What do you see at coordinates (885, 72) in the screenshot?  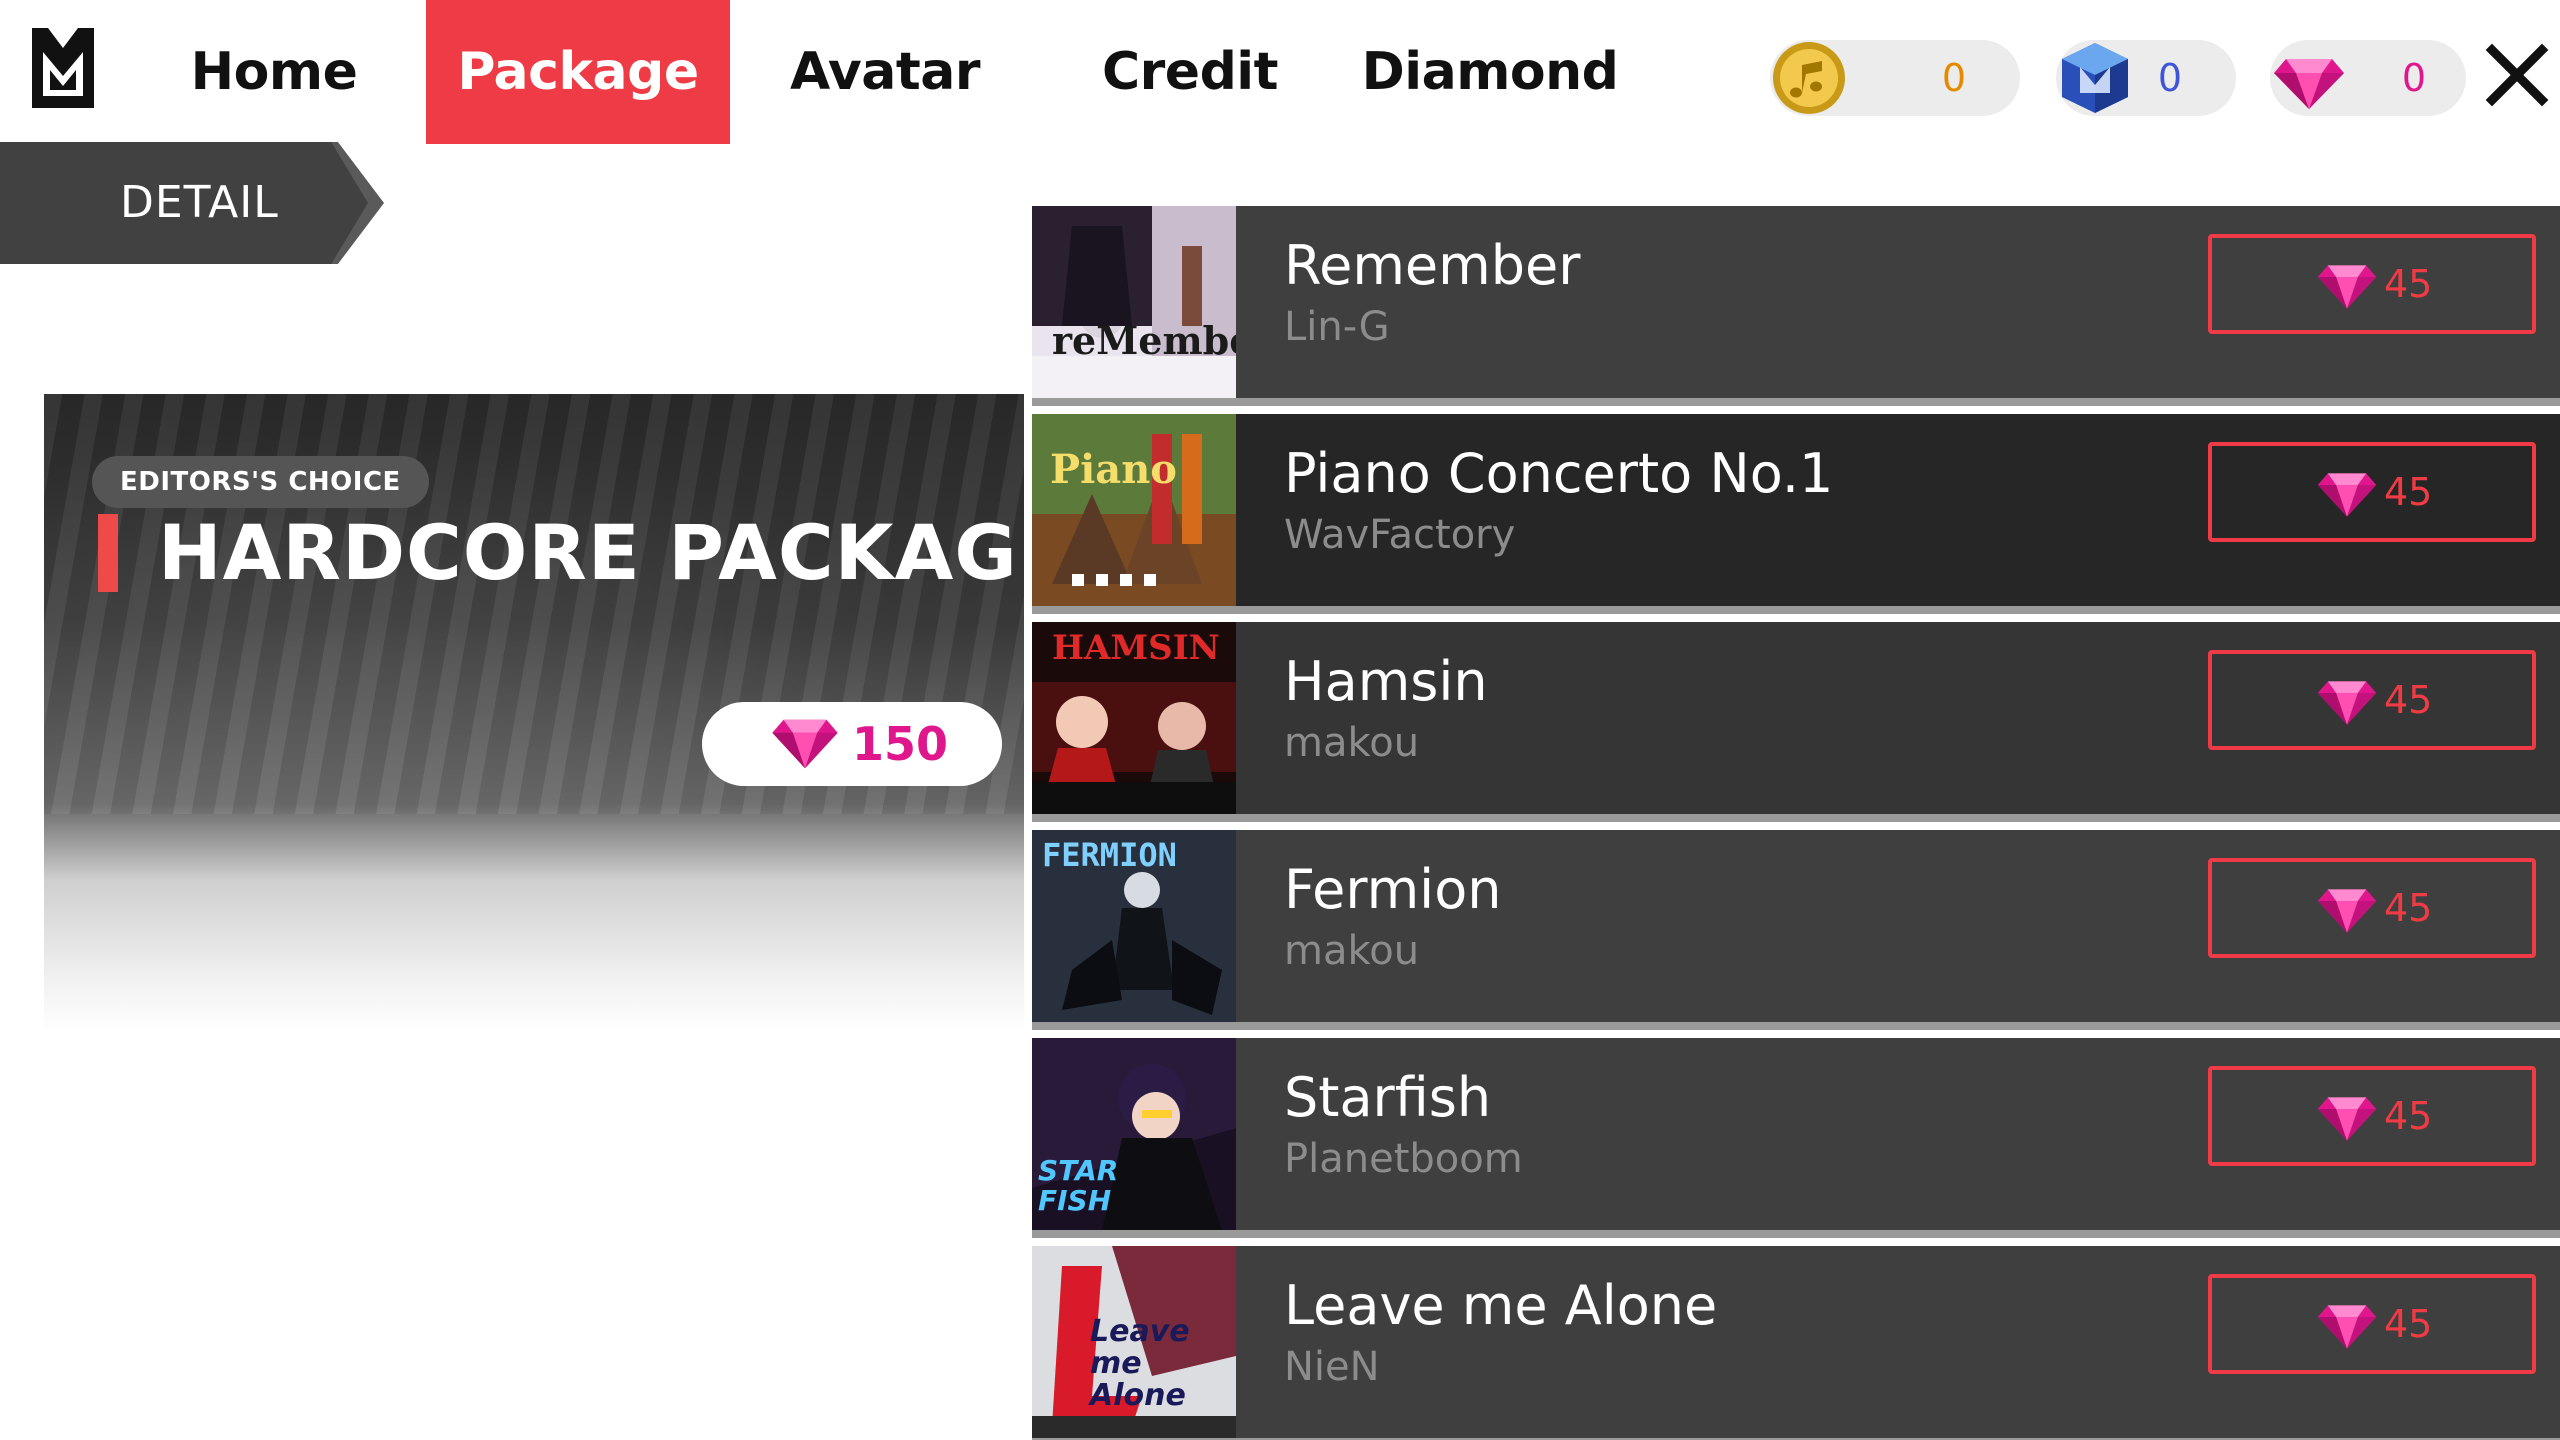 I see `tab-avatar: Avatar` at bounding box center [885, 72].